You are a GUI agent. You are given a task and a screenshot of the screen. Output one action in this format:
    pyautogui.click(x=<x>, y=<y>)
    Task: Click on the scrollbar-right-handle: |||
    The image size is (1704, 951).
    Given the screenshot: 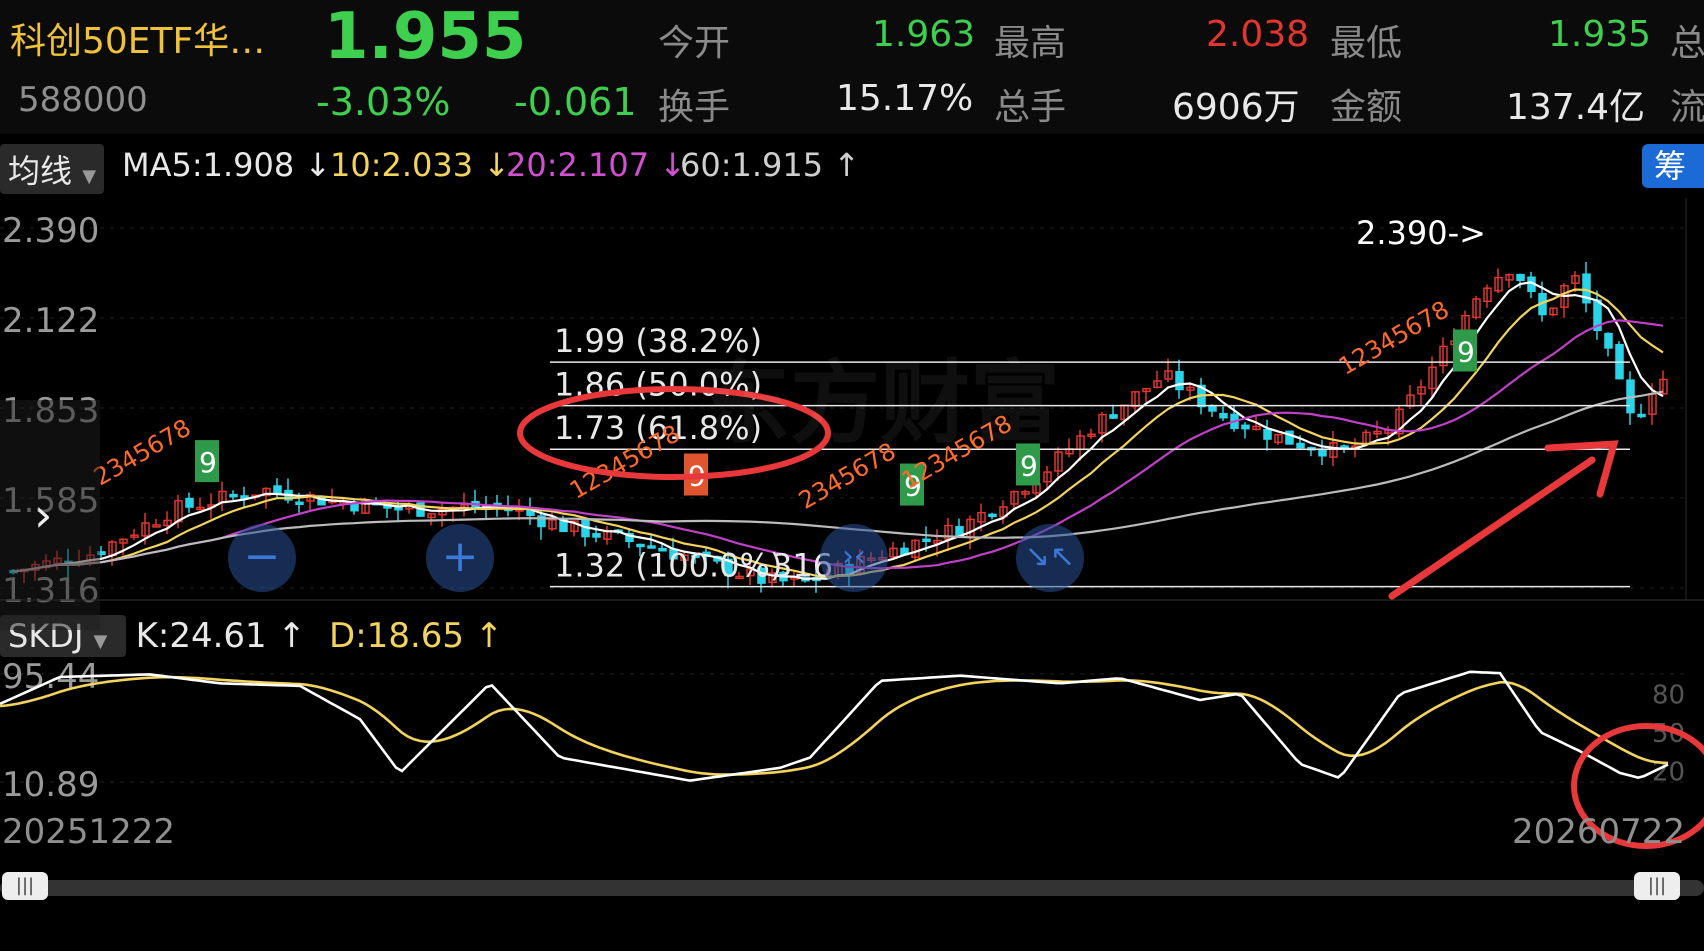 What is the action you would take?
    pyautogui.click(x=1657, y=886)
    